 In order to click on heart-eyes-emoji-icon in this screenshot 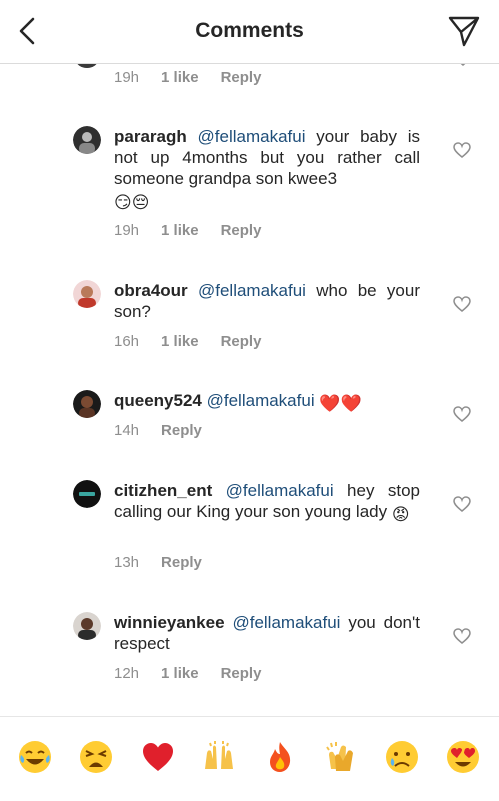, I will do `click(463, 757)`.